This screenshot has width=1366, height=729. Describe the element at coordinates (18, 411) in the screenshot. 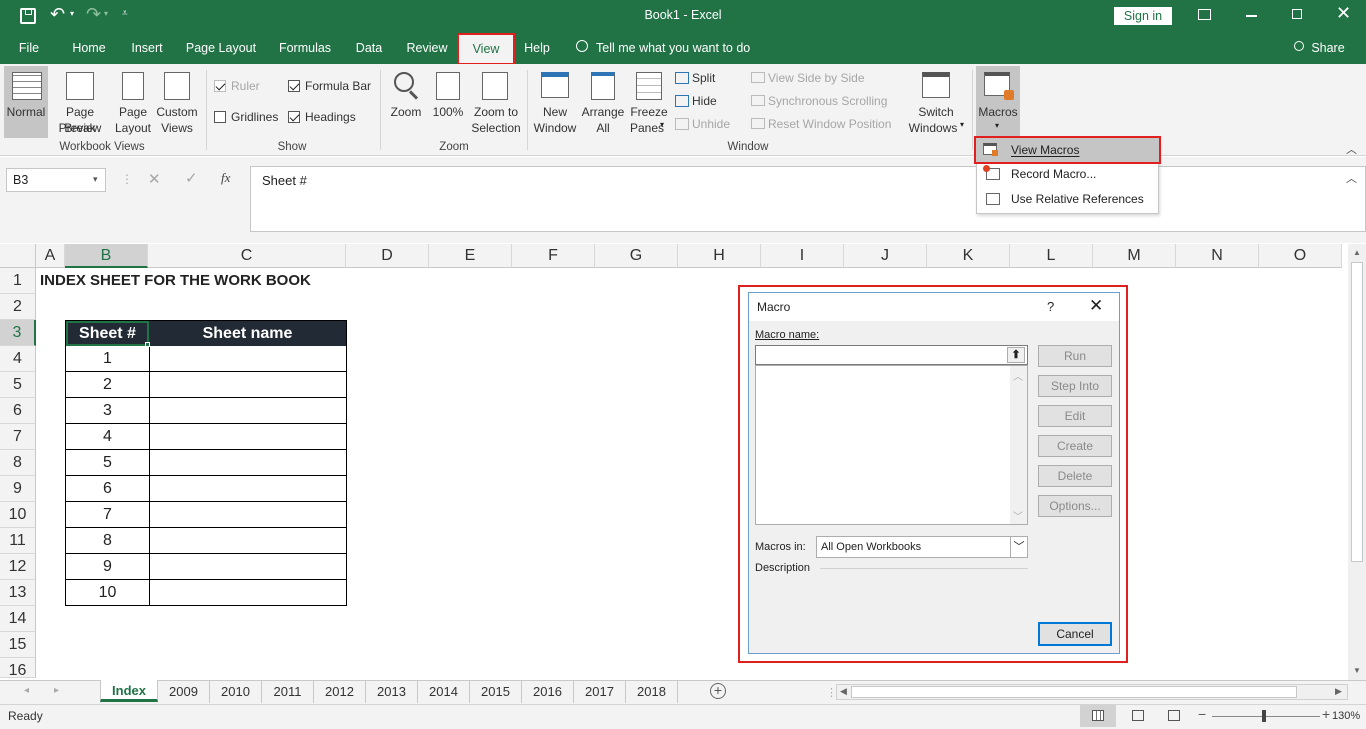

I see `row-header: 6` at that location.